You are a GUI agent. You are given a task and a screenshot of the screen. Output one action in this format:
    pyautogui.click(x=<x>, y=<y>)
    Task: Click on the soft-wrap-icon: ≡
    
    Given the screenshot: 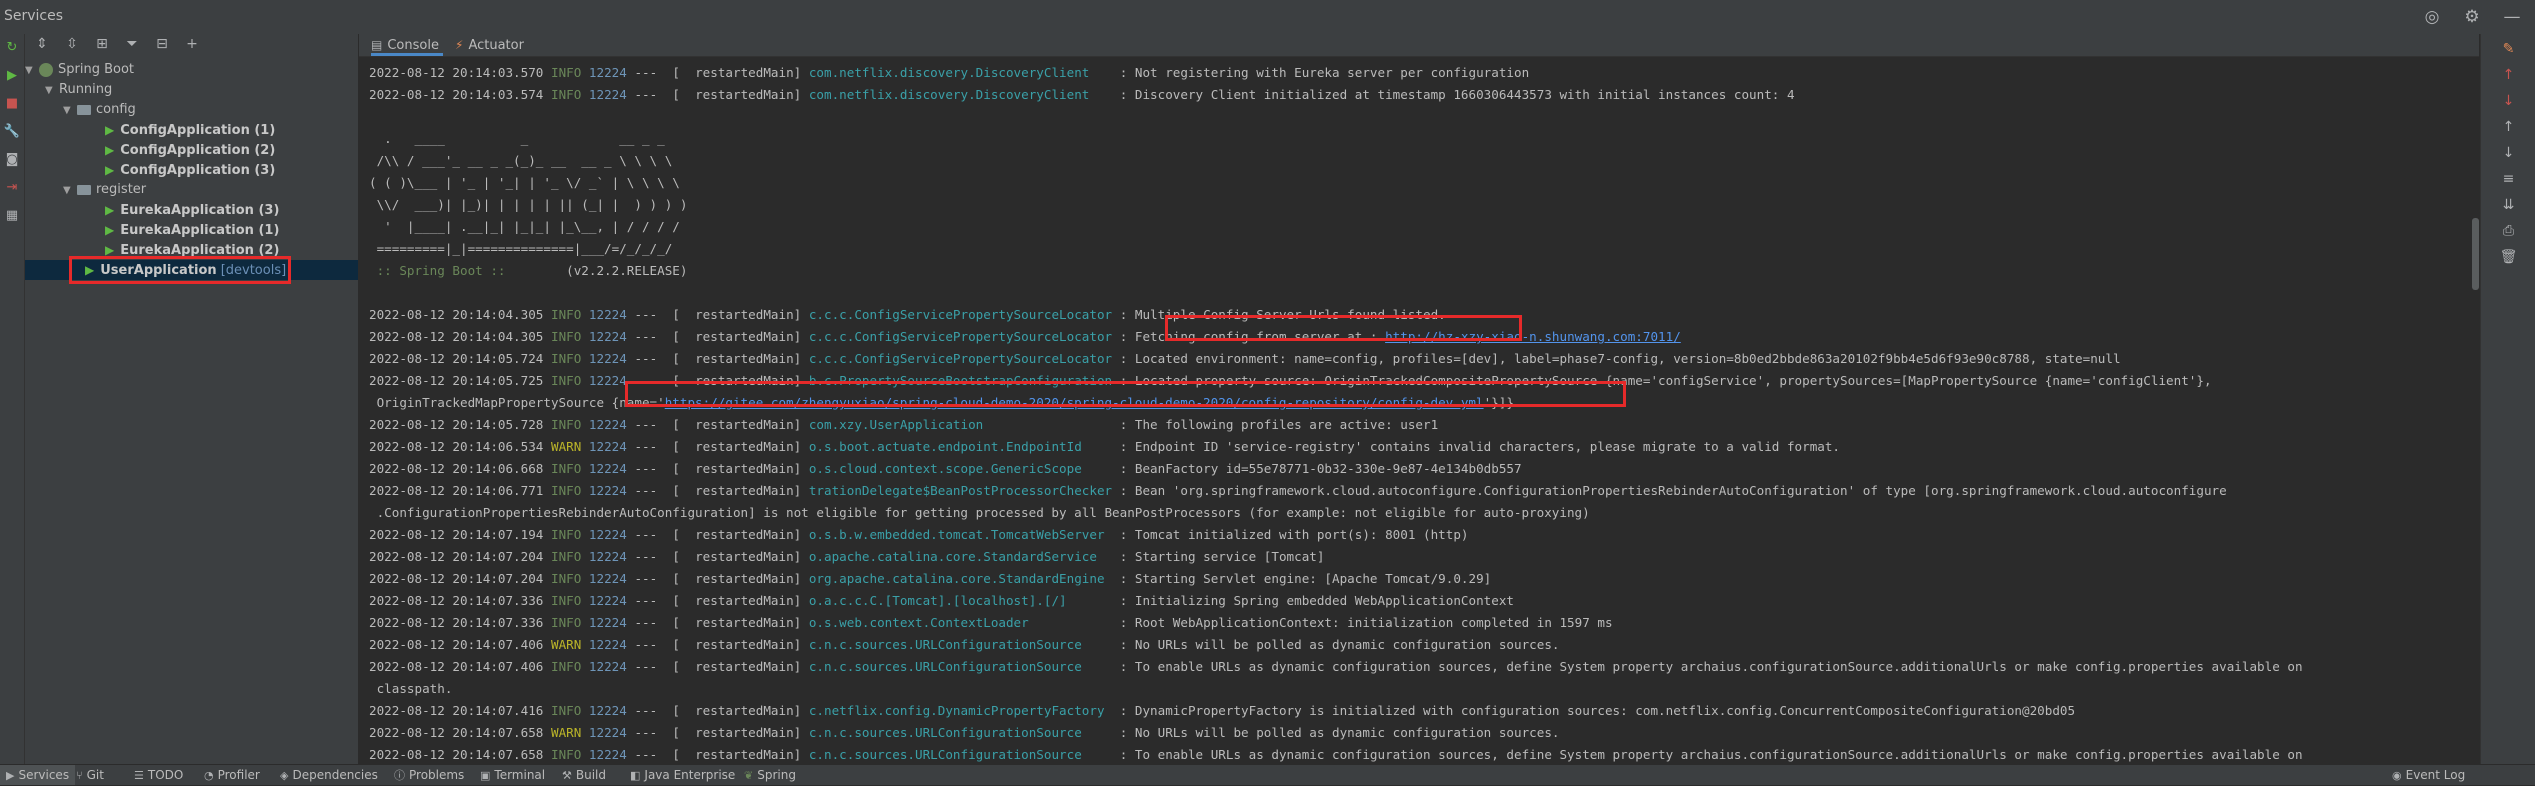 What is the action you would take?
    pyautogui.click(x=2508, y=179)
    